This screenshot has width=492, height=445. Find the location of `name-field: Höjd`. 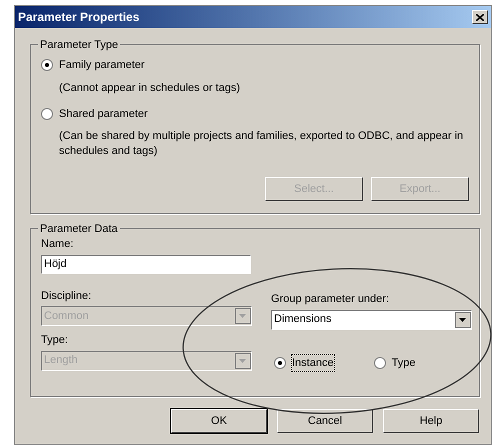

name-field: Höjd is located at coordinates (146, 264).